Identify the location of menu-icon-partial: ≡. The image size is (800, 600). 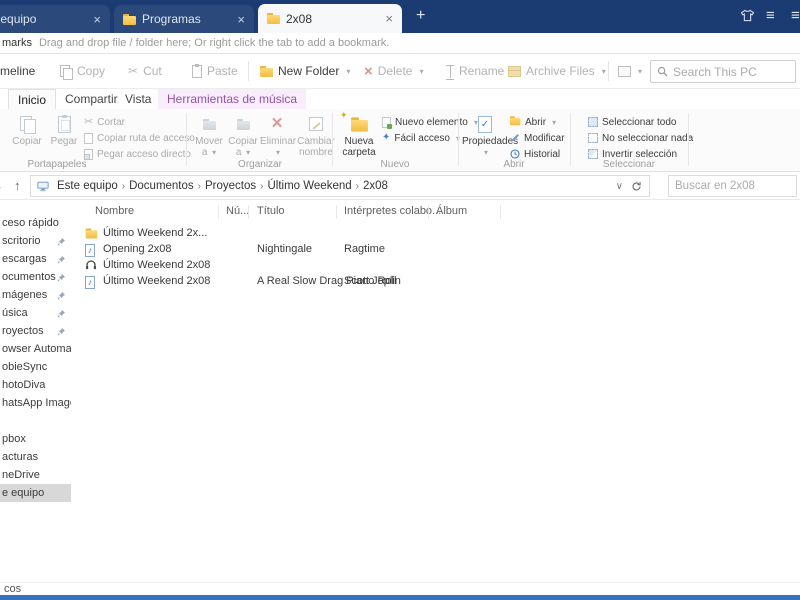
(795, 15).